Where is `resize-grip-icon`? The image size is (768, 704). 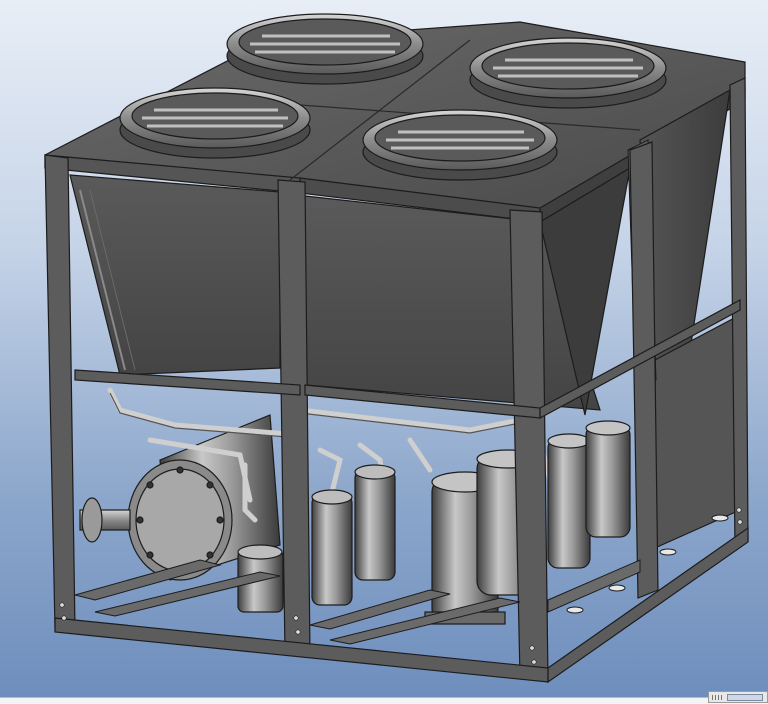 resize-grip-icon is located at coordinates (738, 697).